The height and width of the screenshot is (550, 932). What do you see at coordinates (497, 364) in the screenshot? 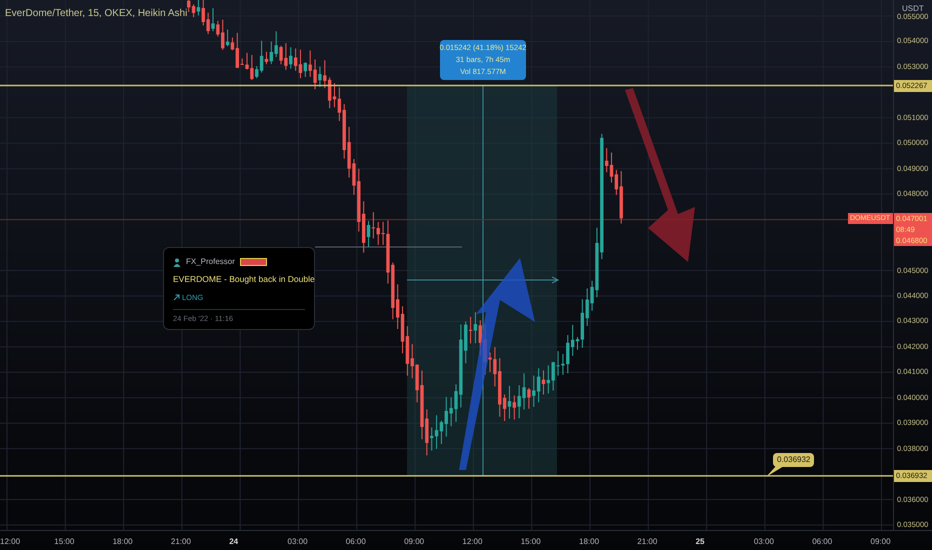
I see `up-arrow-drawing` at bounding box center [497, 364].